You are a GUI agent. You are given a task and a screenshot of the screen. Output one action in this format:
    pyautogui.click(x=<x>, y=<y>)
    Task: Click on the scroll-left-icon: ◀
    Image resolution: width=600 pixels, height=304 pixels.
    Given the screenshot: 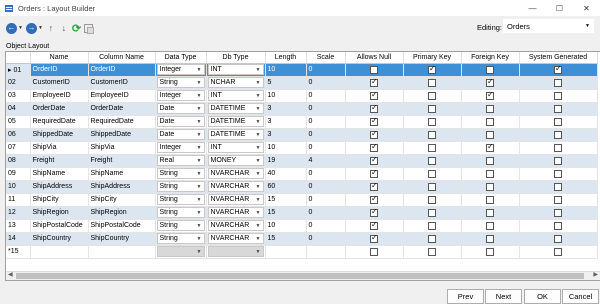 What is the action you would take?
    pyautogui.click(x=10, y=274)
    